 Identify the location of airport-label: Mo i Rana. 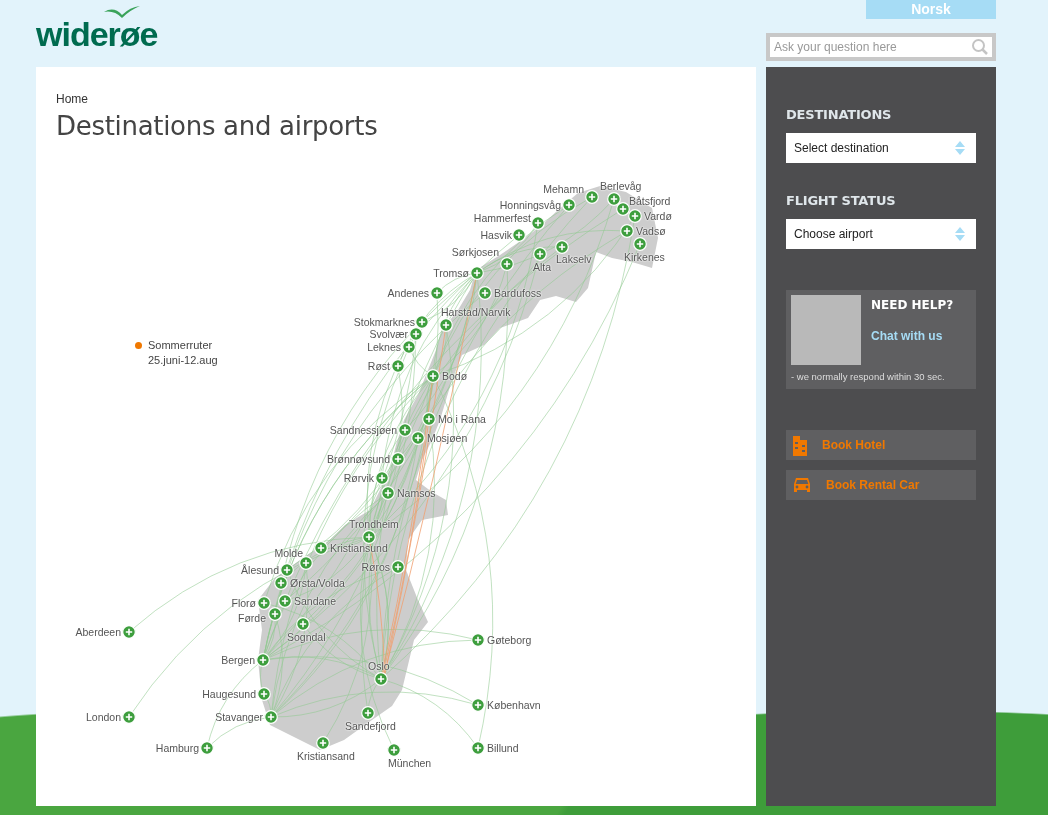
(462, 419).